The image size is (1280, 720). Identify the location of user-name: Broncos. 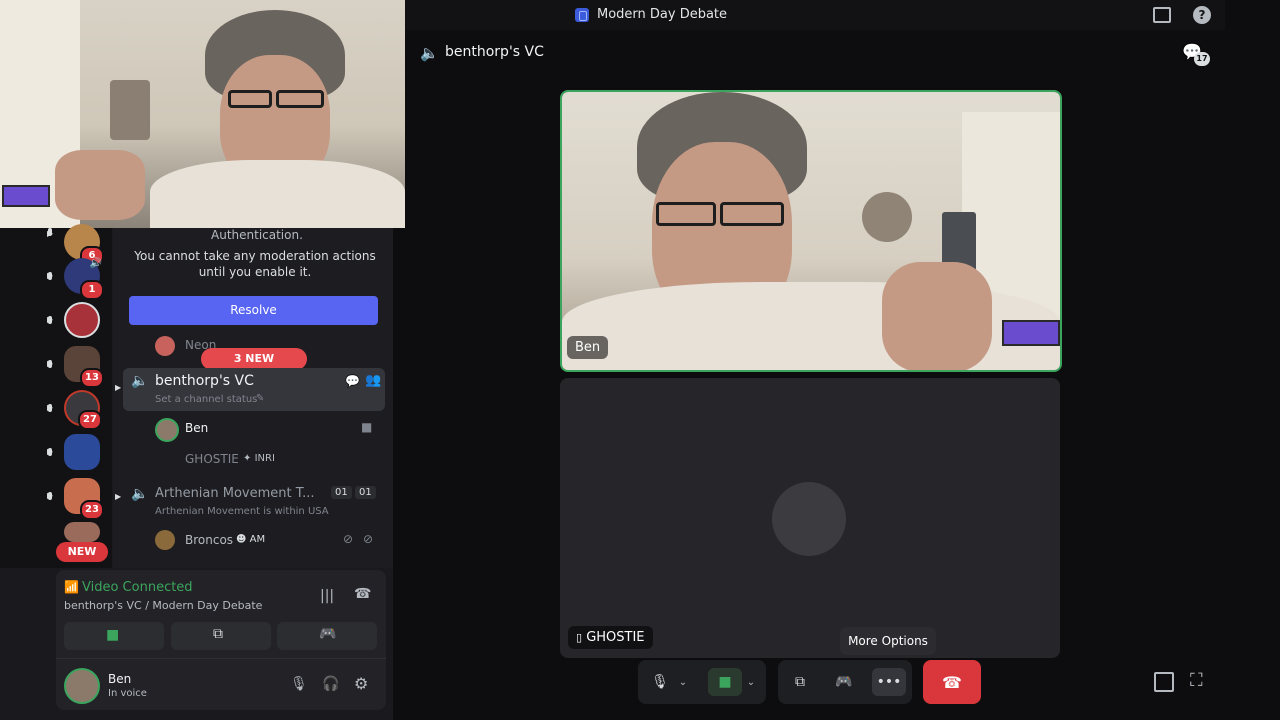
(209, 540).